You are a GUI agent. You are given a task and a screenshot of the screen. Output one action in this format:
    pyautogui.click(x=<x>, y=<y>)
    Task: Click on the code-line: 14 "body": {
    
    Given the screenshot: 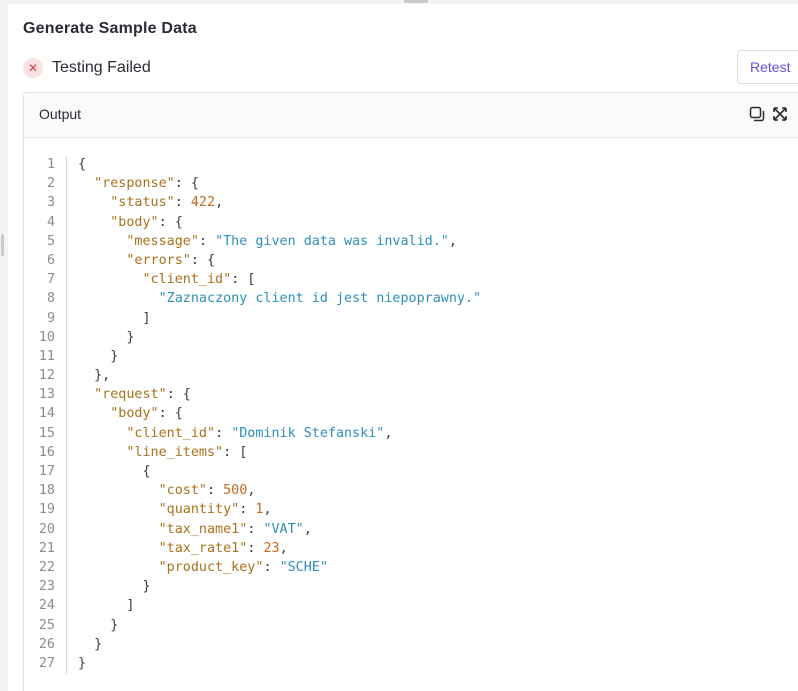 What is the action you would take?
    pyautogui.click(x=411, y=413)
    